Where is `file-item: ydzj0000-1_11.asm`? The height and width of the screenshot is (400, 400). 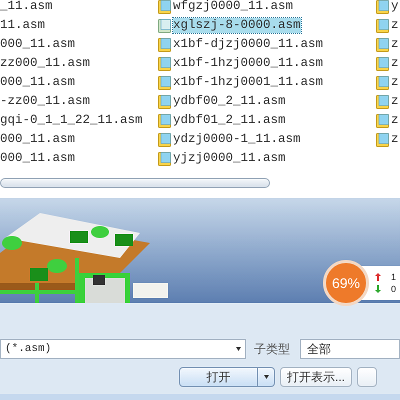
file-item: ydzj0000-1_11.asm is located at coordinates (237, 139).